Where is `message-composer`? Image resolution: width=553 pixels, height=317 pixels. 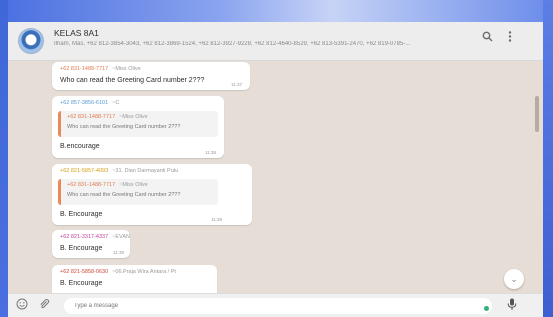
message-composer is located at coordinates (275, 305).